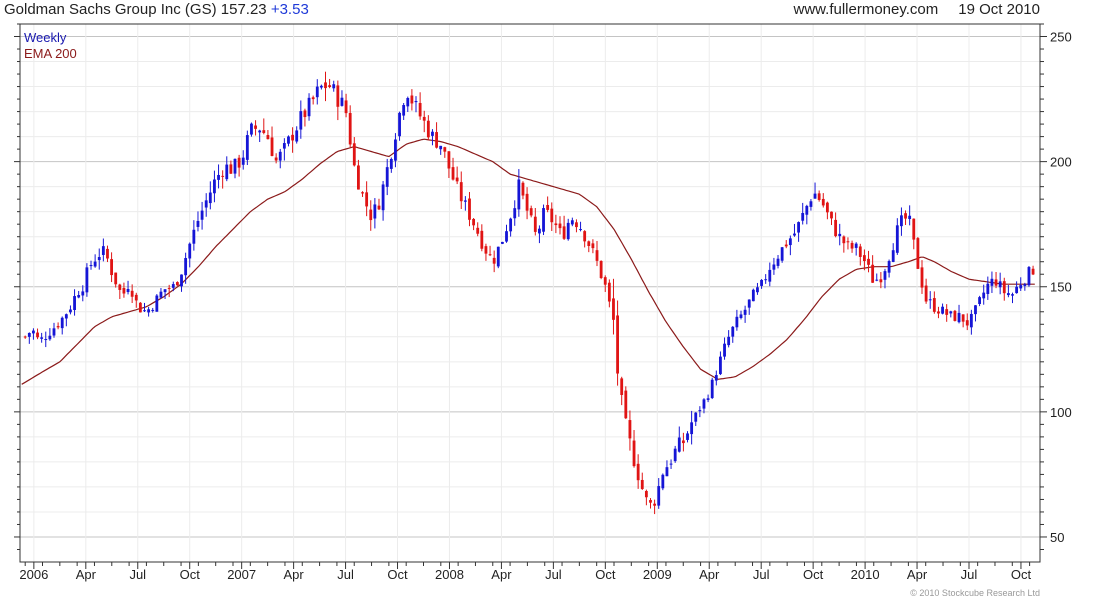  Describe the element at coordinates (45, 37) in the screenshot. I see `legend-weekly: Weekly` at that location.